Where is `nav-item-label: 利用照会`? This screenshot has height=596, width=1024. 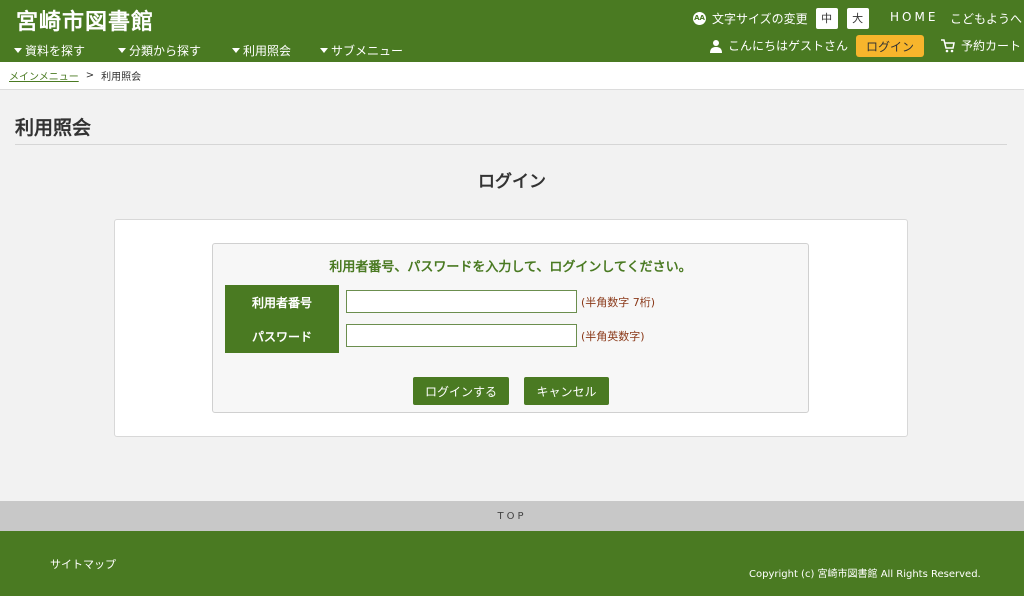 nav-item-label: 利用照会 is located at coordinates (267, 51).